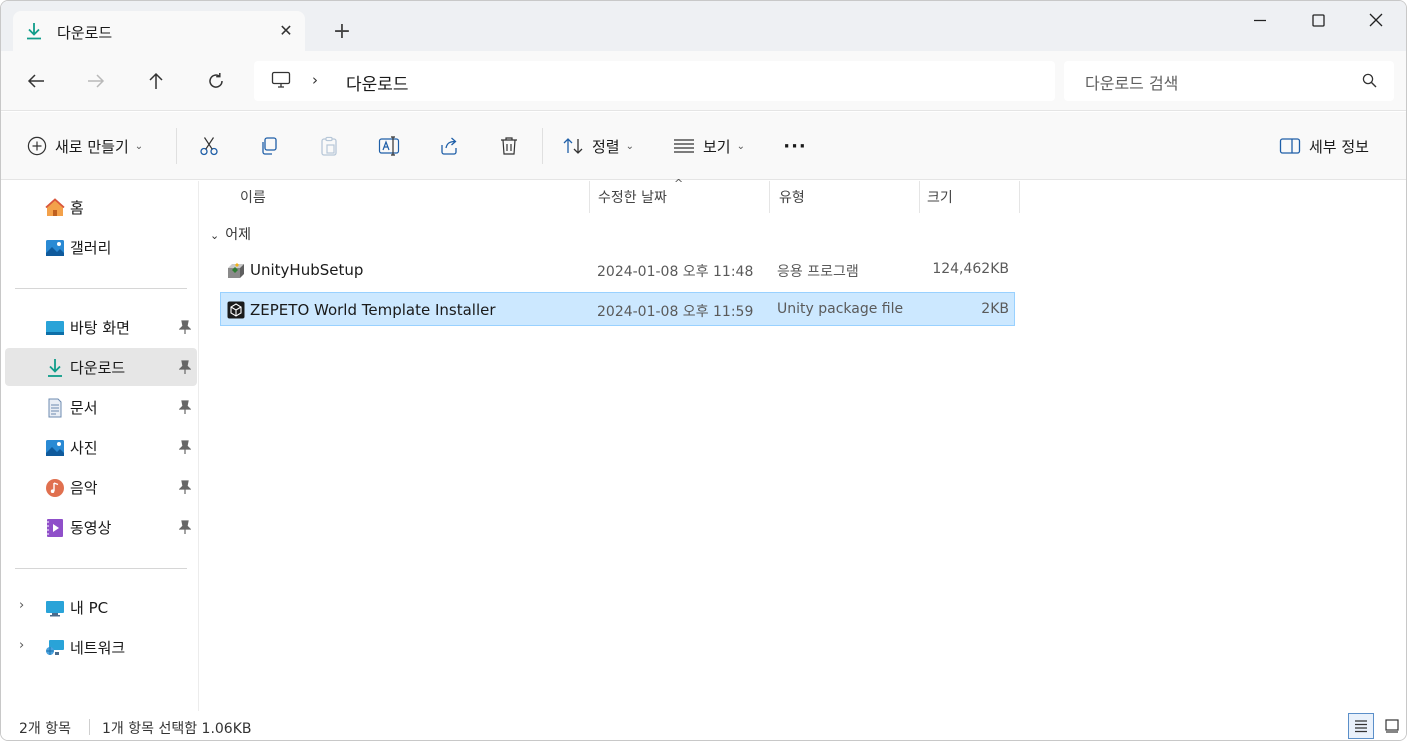  What do you see at coordinates (995, 309) in the screenshot?
I see `file-size: 2KB` at bounding box center [995, 309].